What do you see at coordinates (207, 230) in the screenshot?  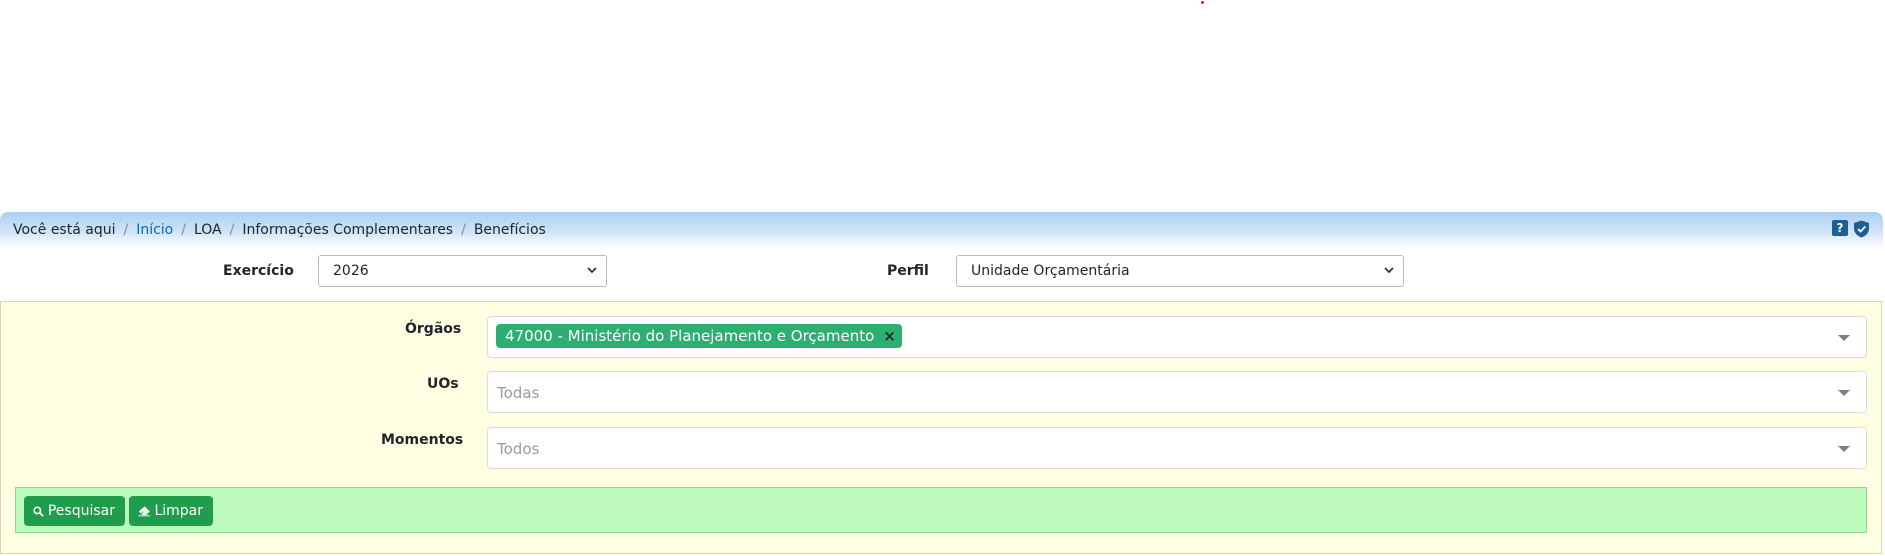 I see `breadcrumb-item-loa: LOA` at bounding box center [207, 230].